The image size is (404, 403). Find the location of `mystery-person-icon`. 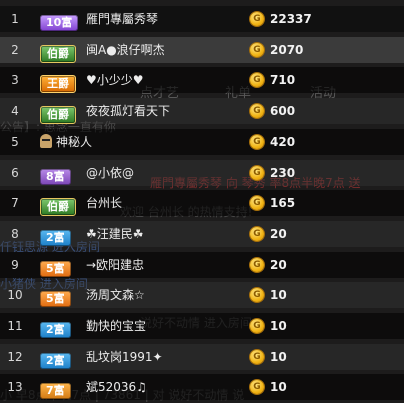

mystery-person-icon is located at coordinates (46, 140).